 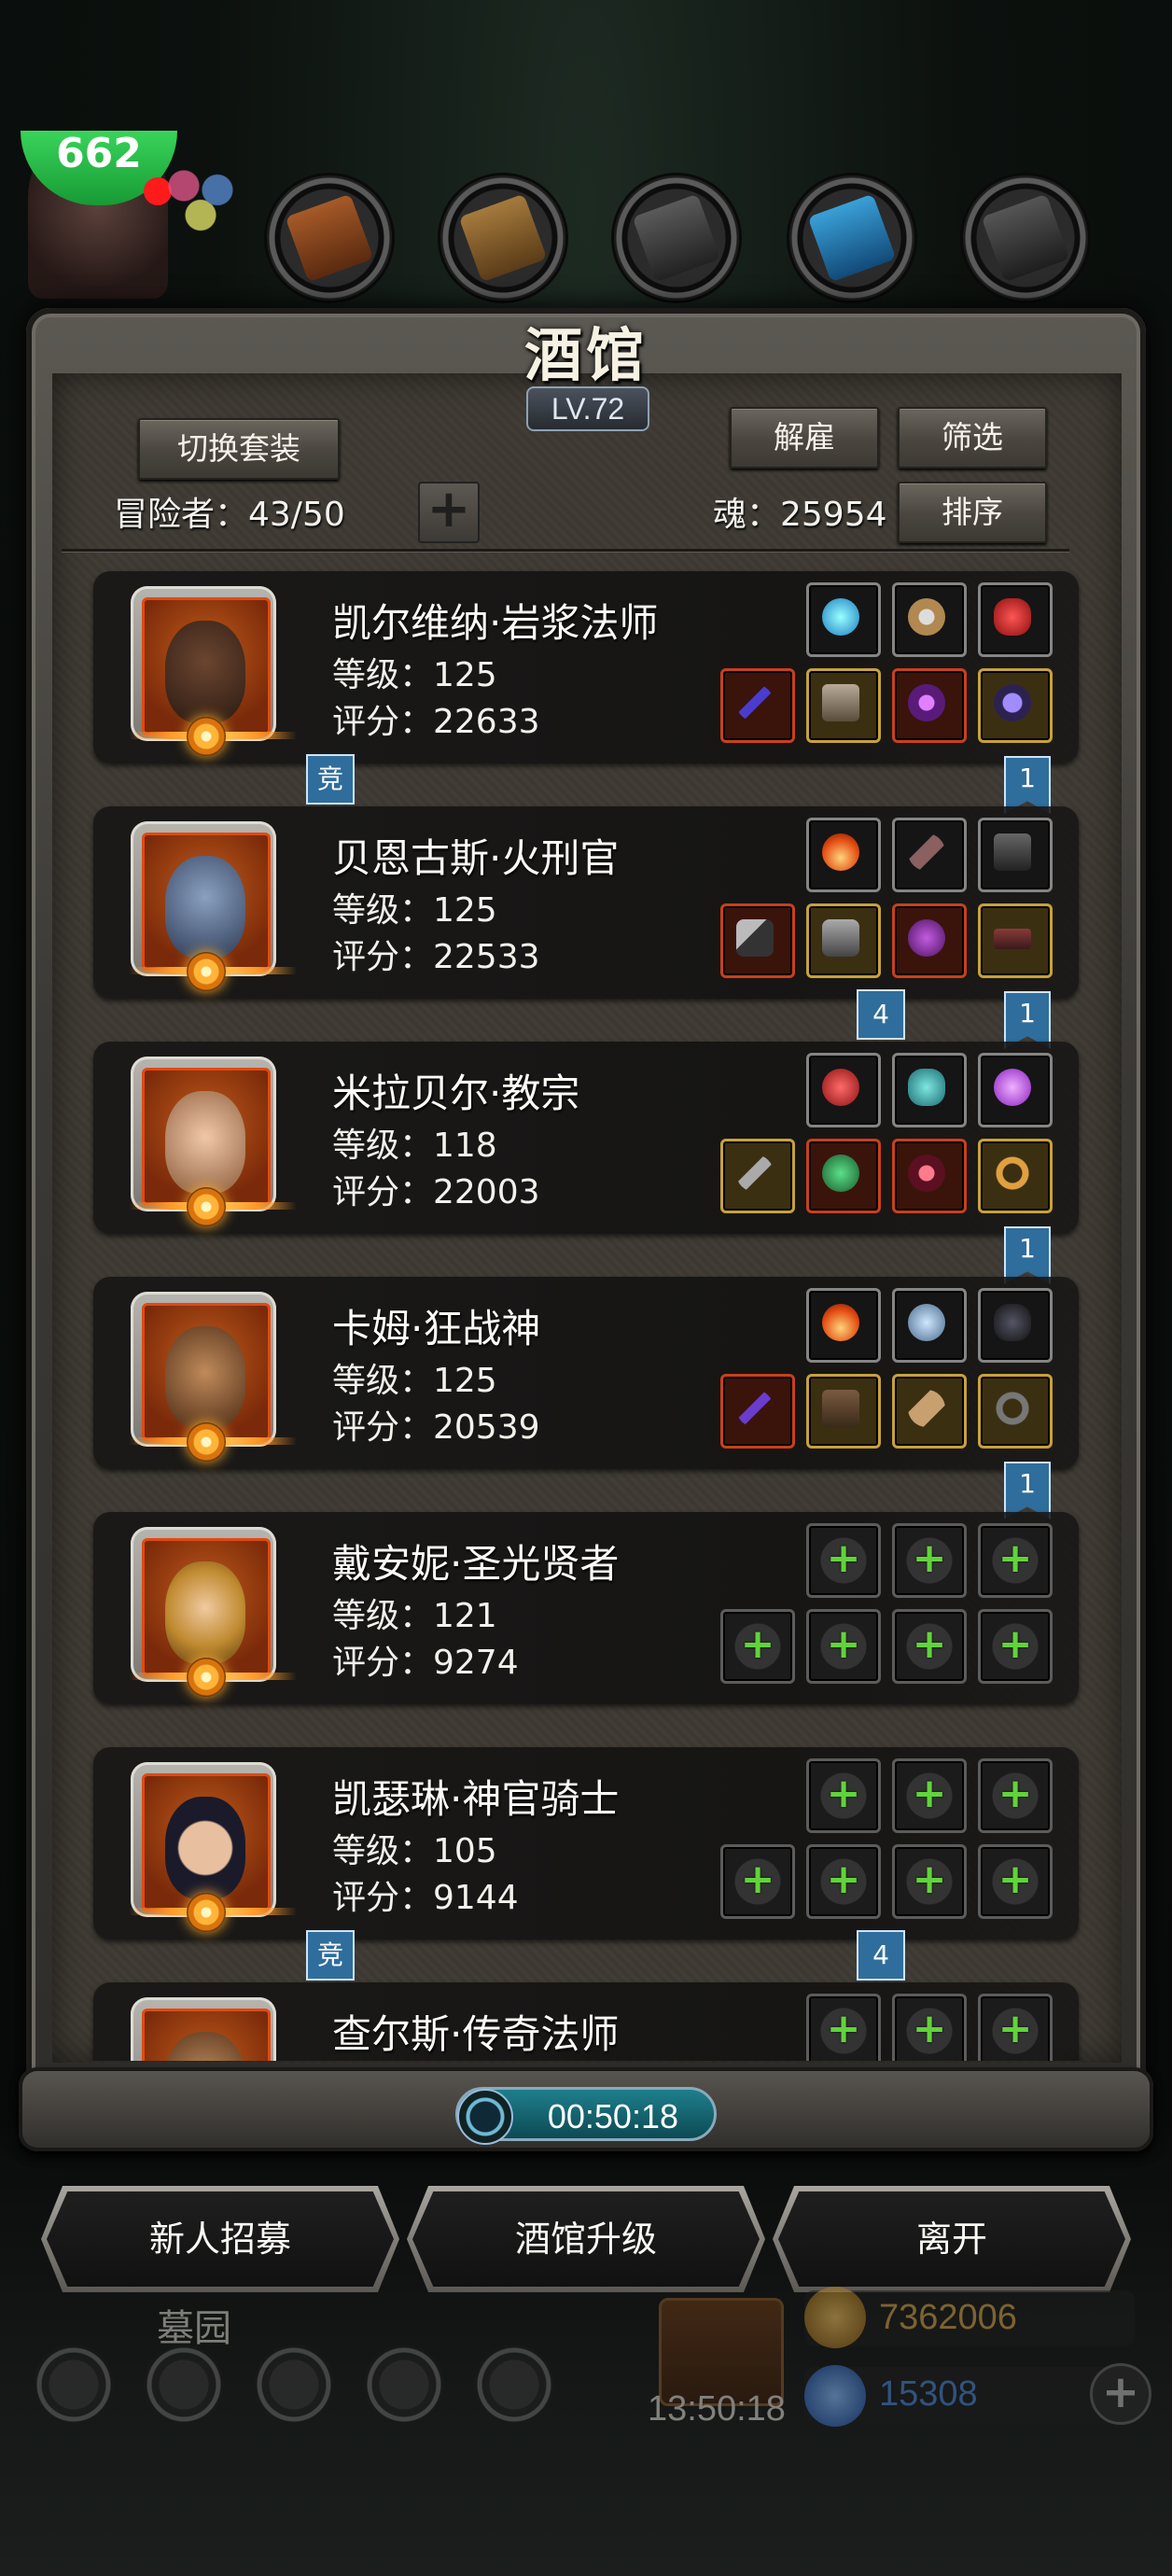 What do you see at coordinates (843, 940) in the screenshot?
I see `armor-item-icon` at bounding box center [843, 940].